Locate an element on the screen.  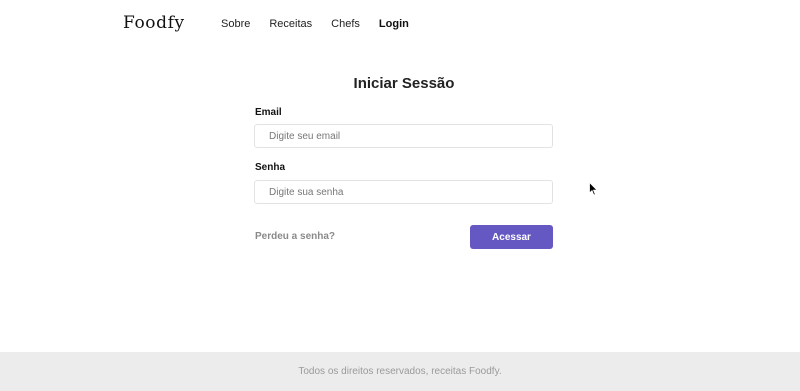
site-logo: Foodfy is located at coordinates (154, 23).